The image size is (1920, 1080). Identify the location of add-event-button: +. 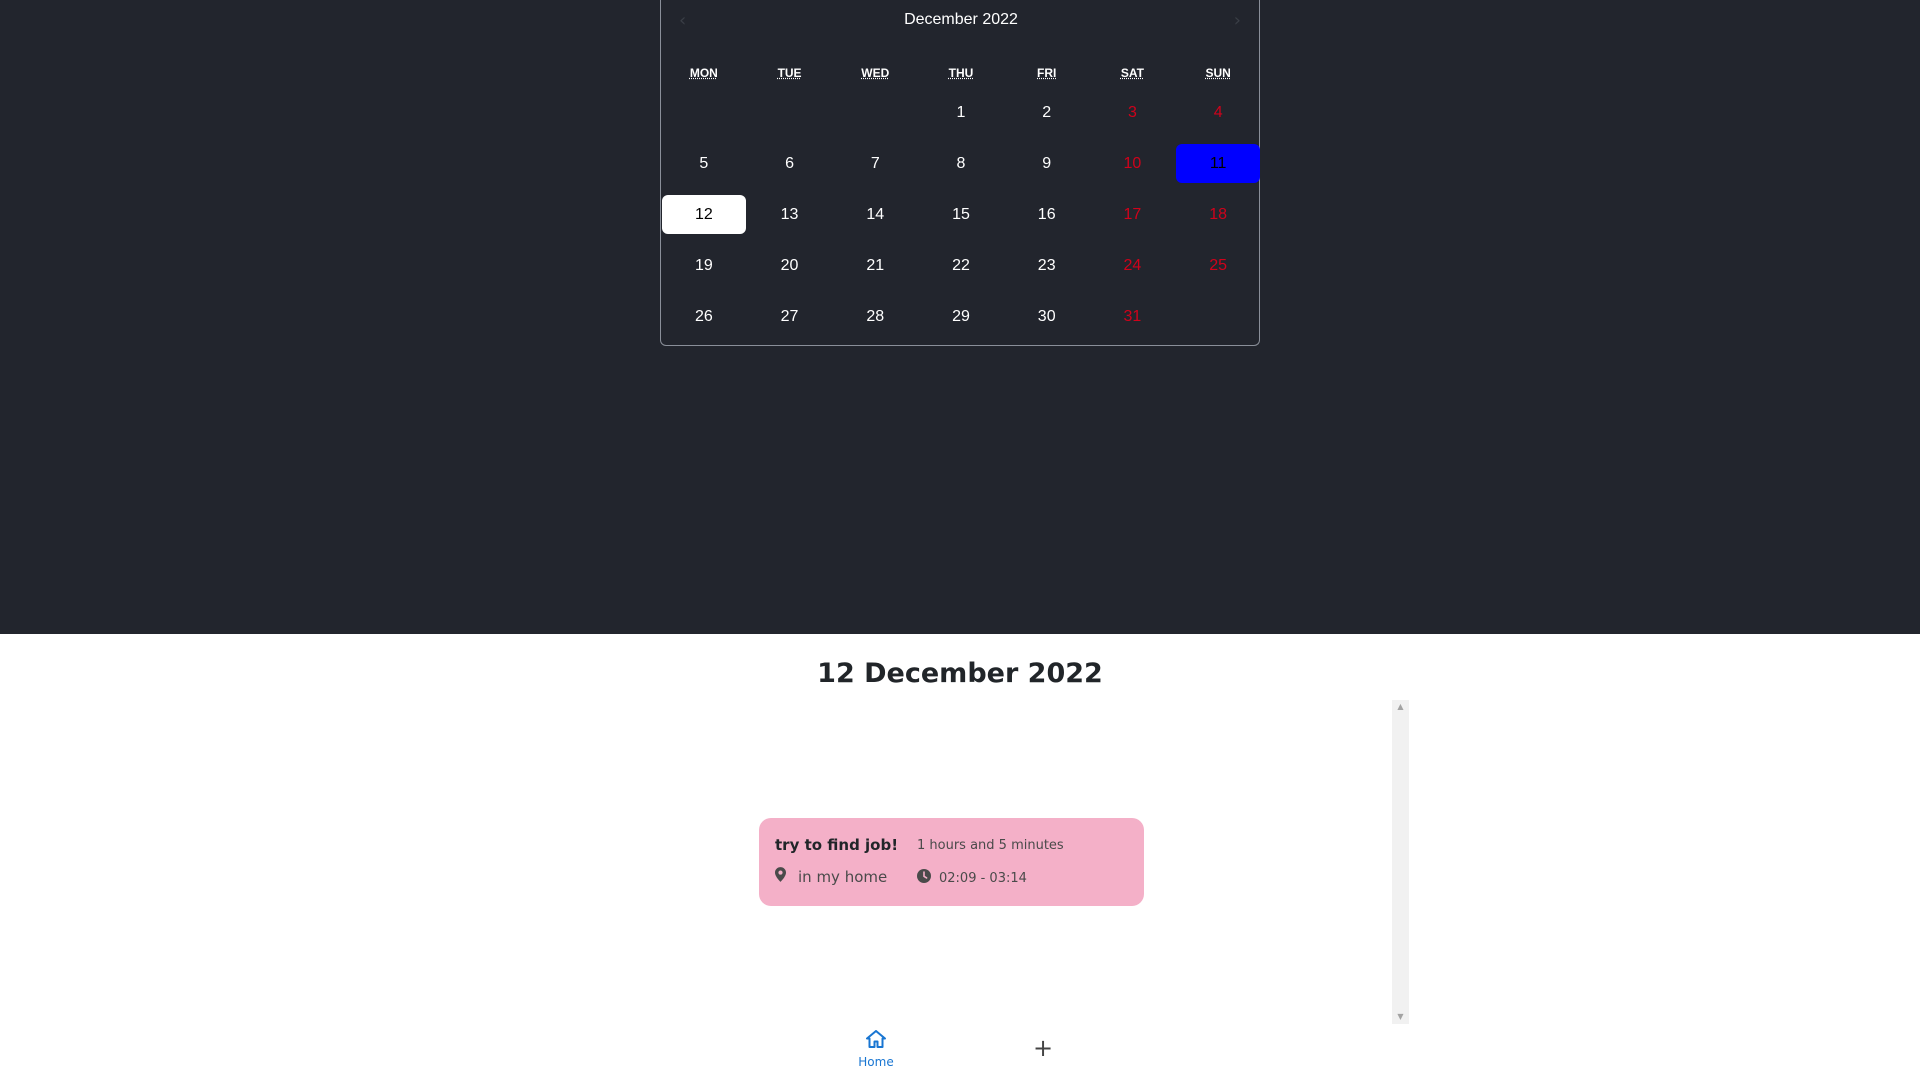
(1043, 1048).